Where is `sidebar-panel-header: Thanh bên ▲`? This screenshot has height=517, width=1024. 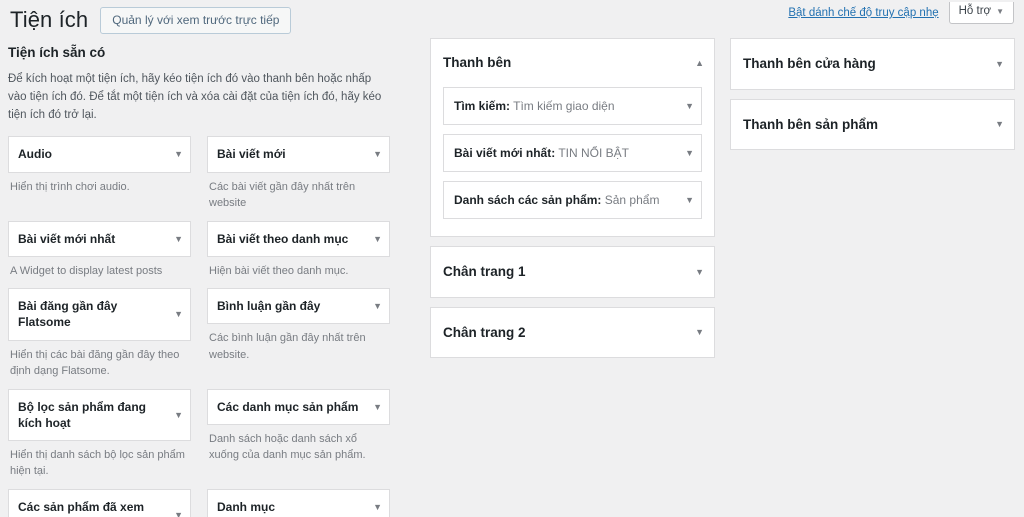 sidebar-panel-header: Thanh bên ▲ is located at coordinates (572, 63).